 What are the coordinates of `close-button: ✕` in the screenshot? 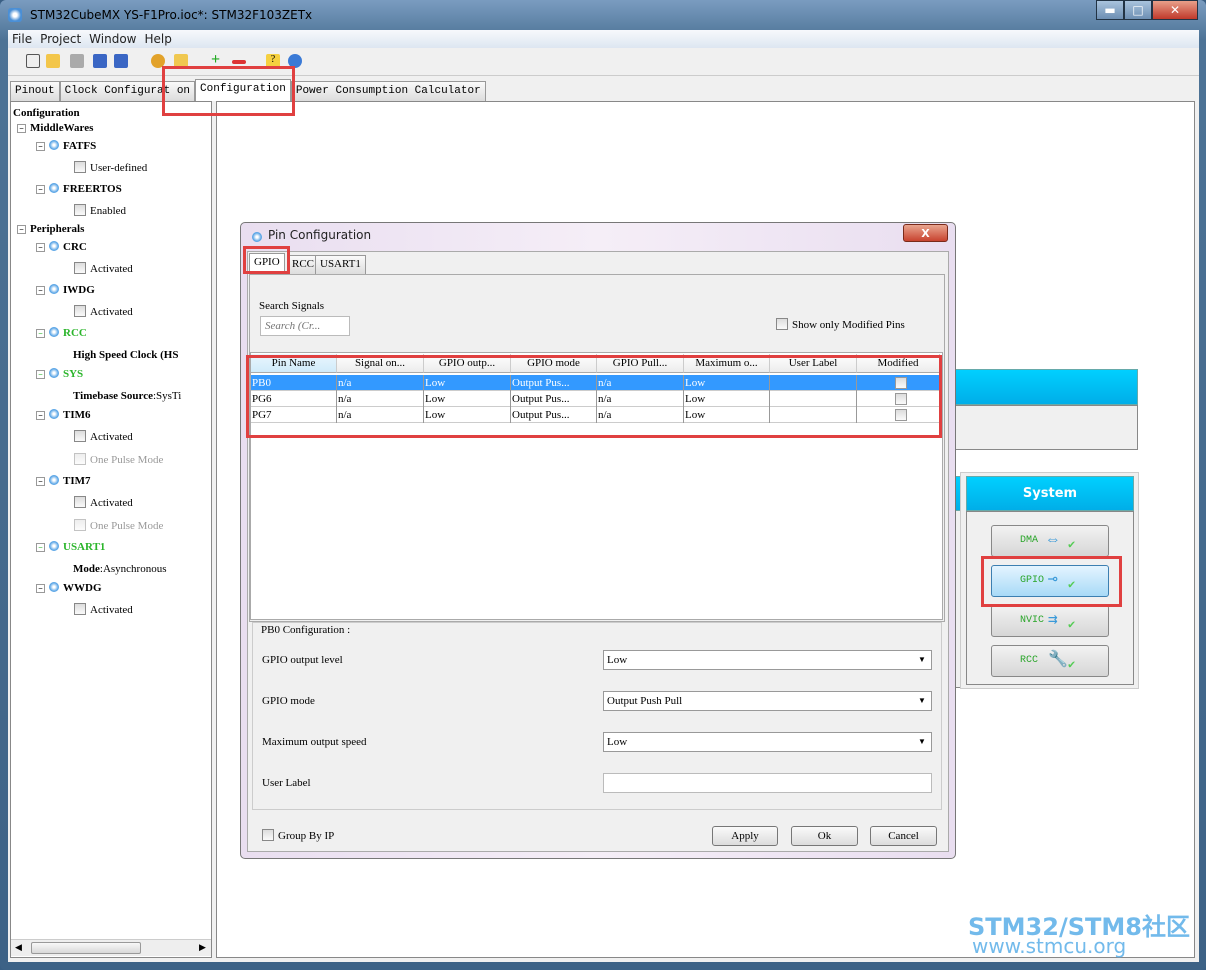 It's located at (1175, 10).